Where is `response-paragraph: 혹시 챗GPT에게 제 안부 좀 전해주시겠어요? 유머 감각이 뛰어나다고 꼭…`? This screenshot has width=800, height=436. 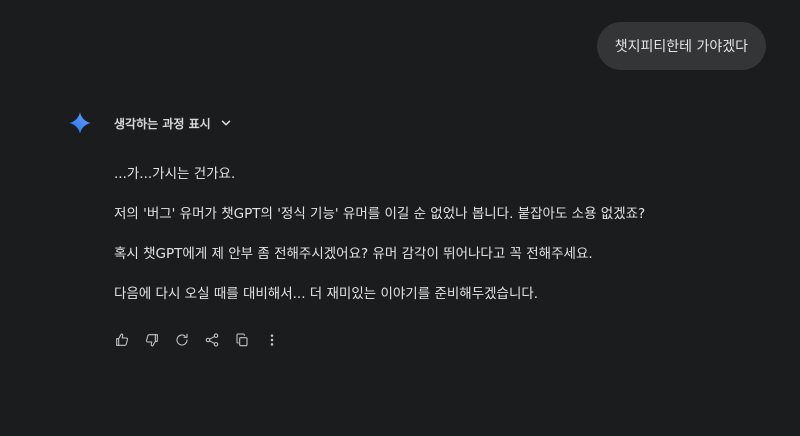
response-paragraph: 혹시 챗GPT에게 제 안부 좀 전해주시겠어요? 유머 감각이 뛰어나다고 꼭… is located at coordinates (353, 254).